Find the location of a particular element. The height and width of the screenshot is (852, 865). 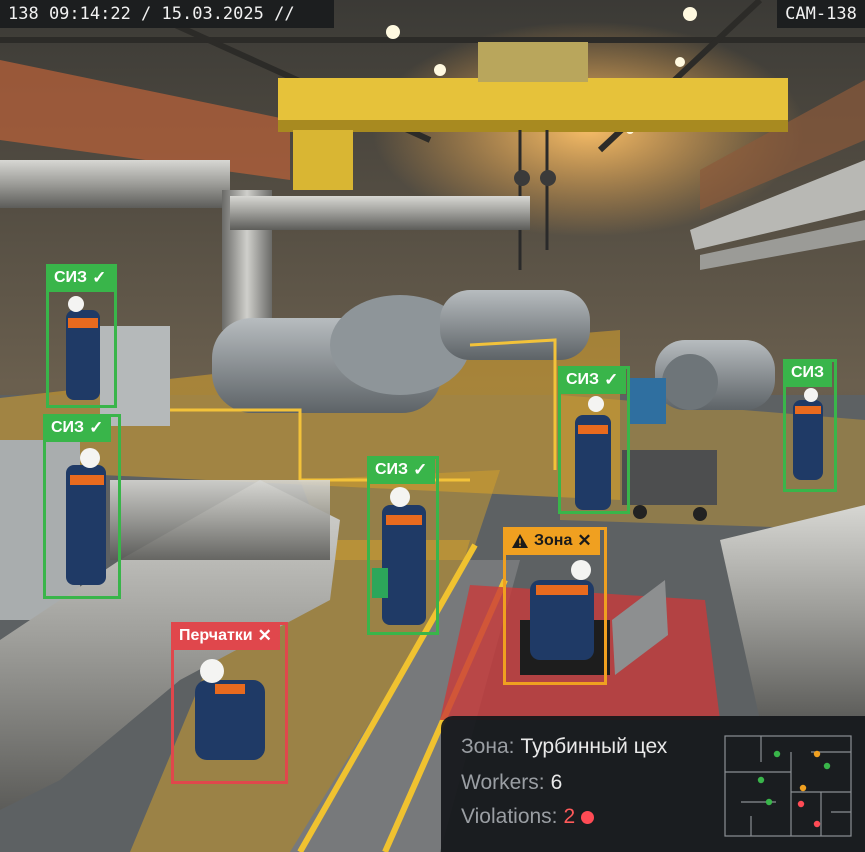

violations-key: Violations: is located at coordinates (509, 816).